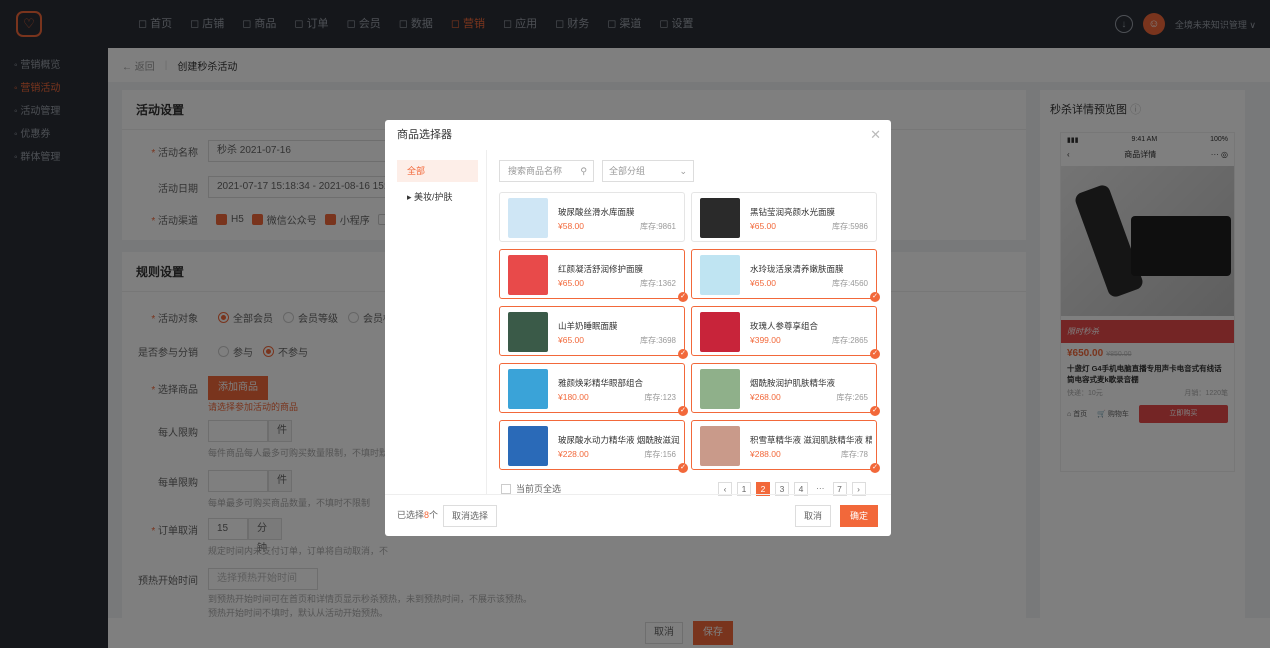  I want to click on category-all: 全部, so click(437, 171).